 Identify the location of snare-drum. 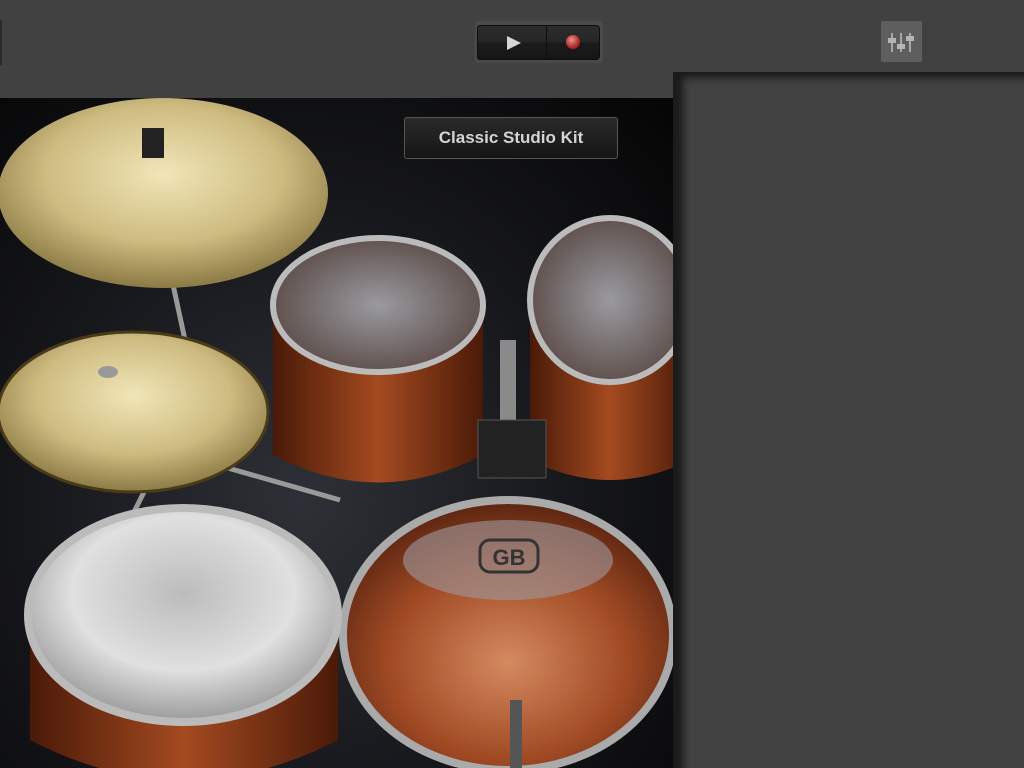
(183, 636).